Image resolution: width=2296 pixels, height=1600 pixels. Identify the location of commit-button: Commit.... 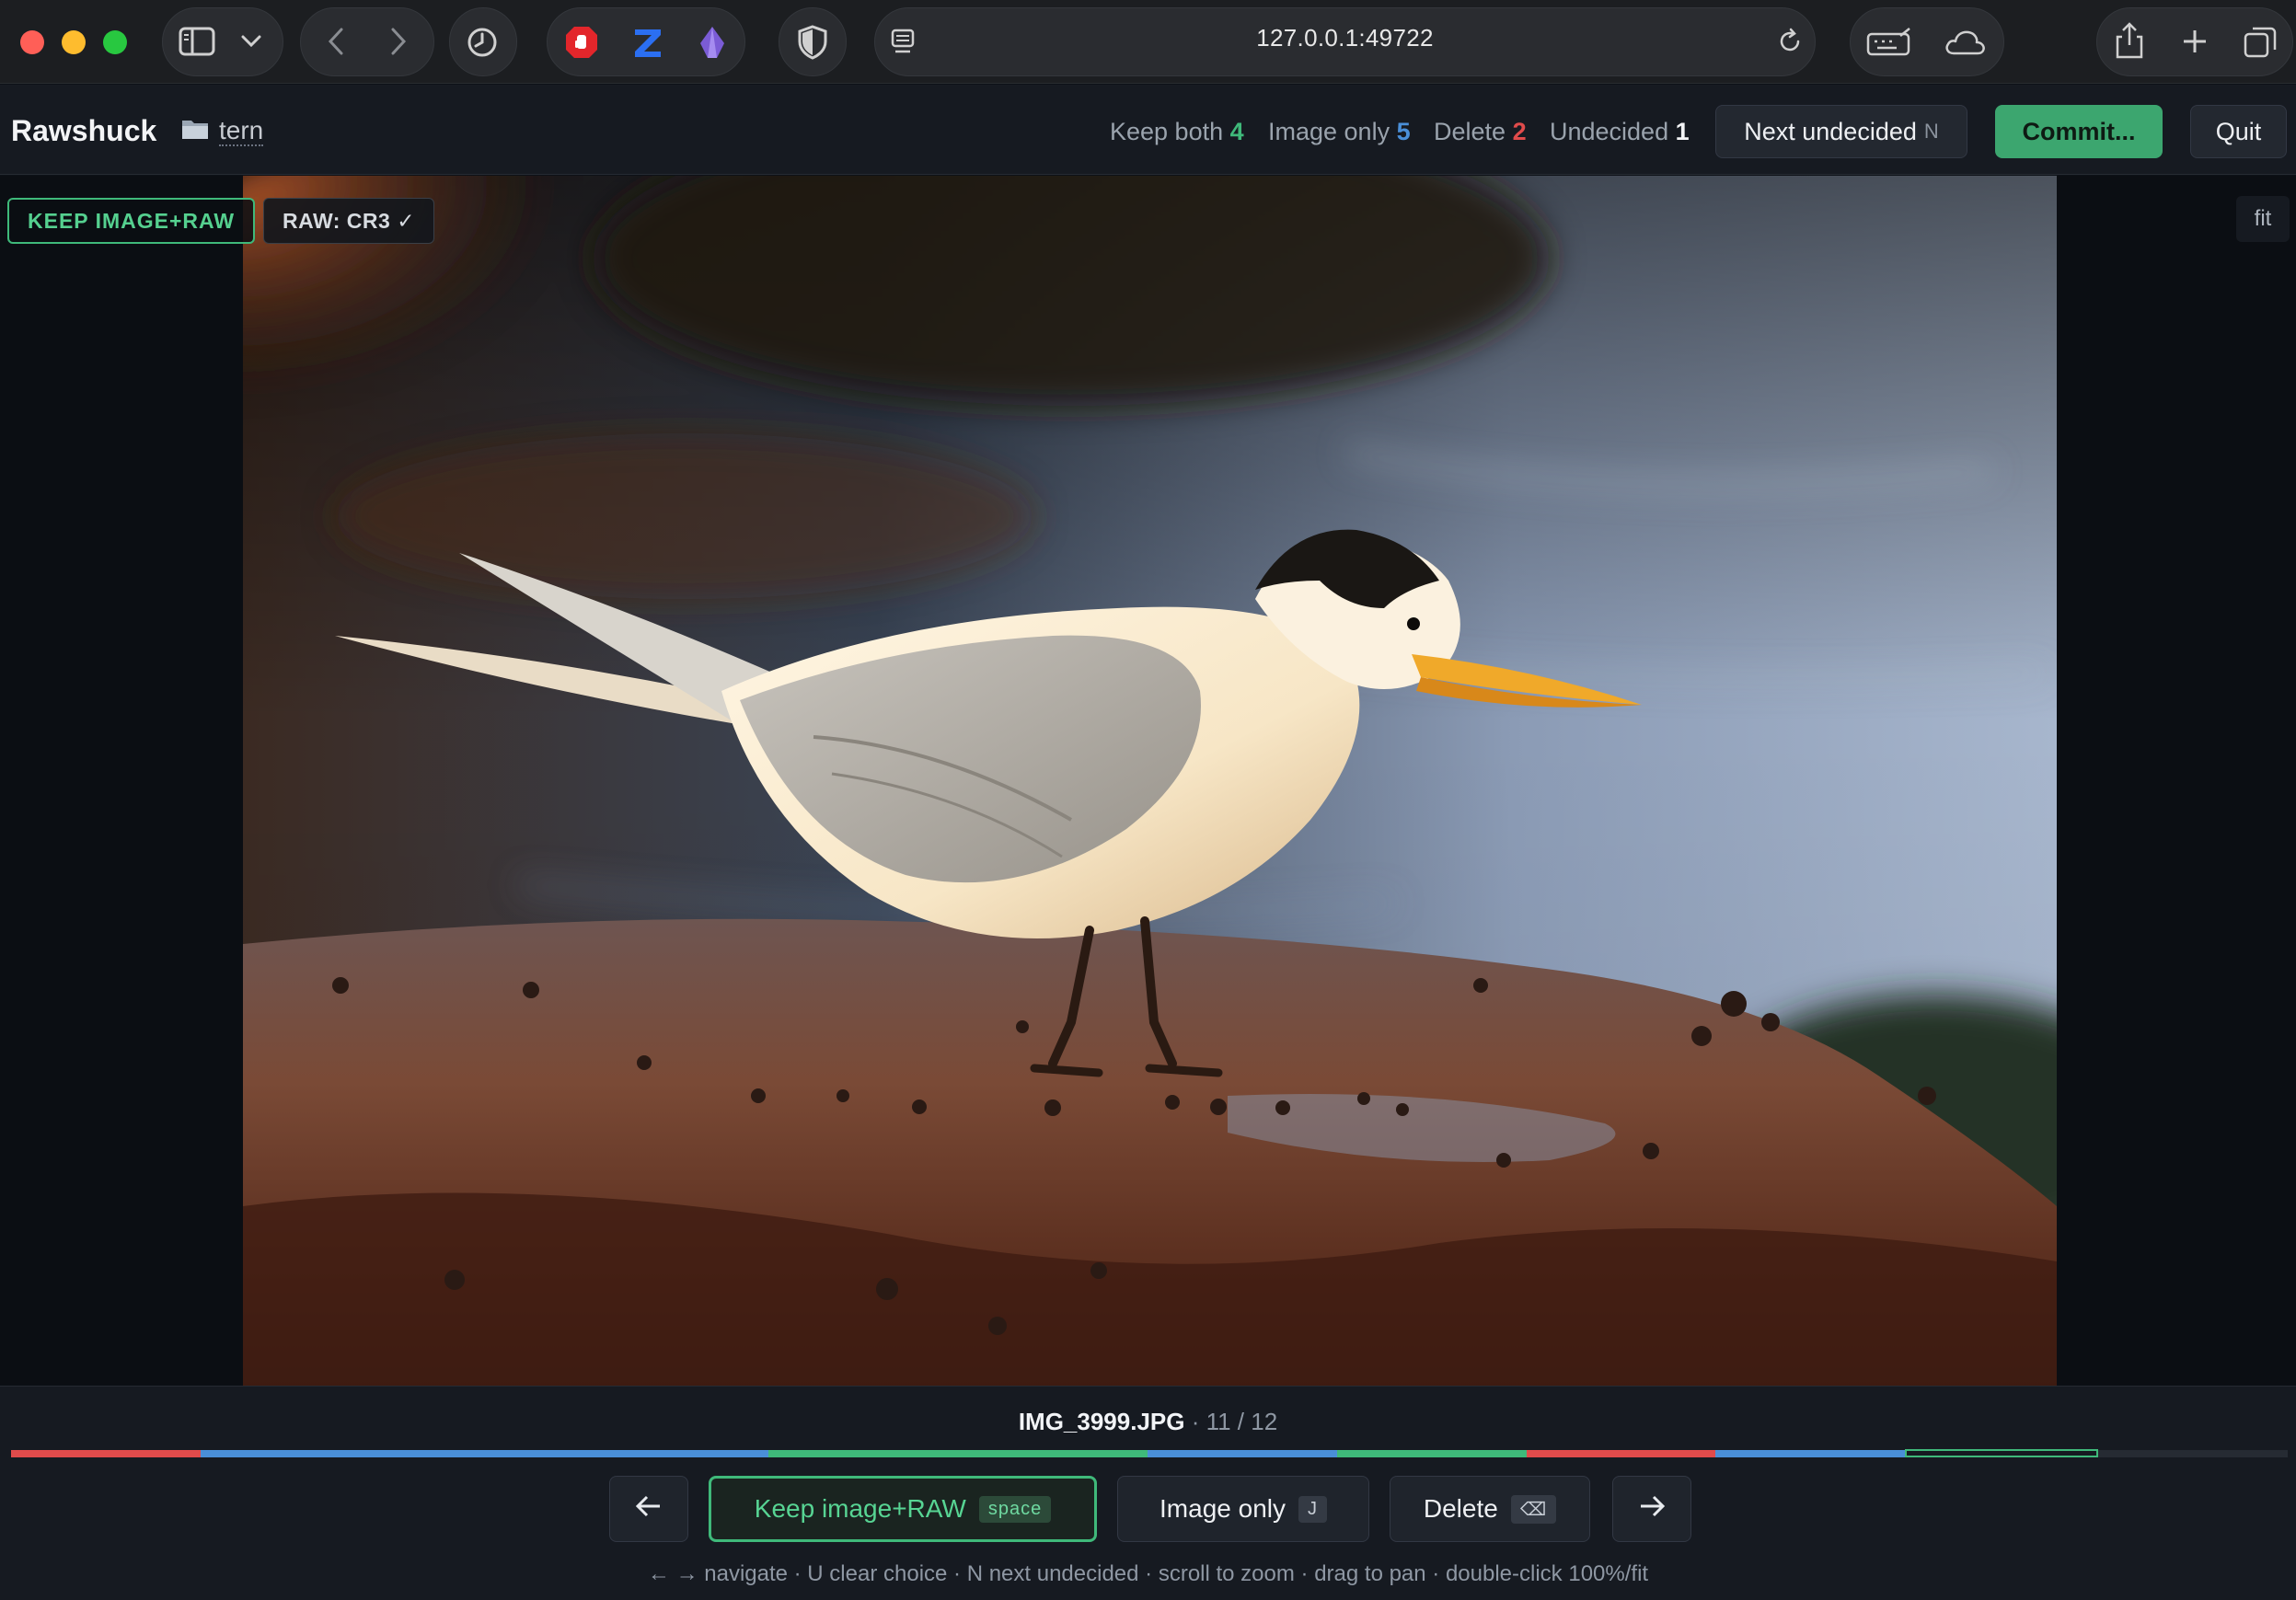
(2079, 131).